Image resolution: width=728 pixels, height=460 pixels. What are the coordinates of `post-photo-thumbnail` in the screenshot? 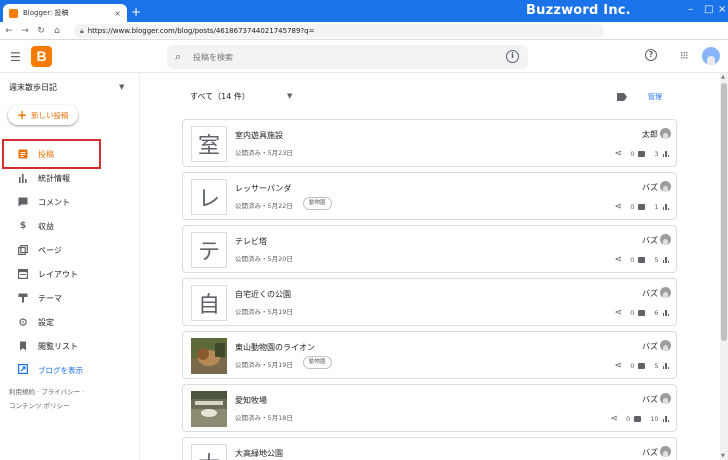 It's located at (209, 409).